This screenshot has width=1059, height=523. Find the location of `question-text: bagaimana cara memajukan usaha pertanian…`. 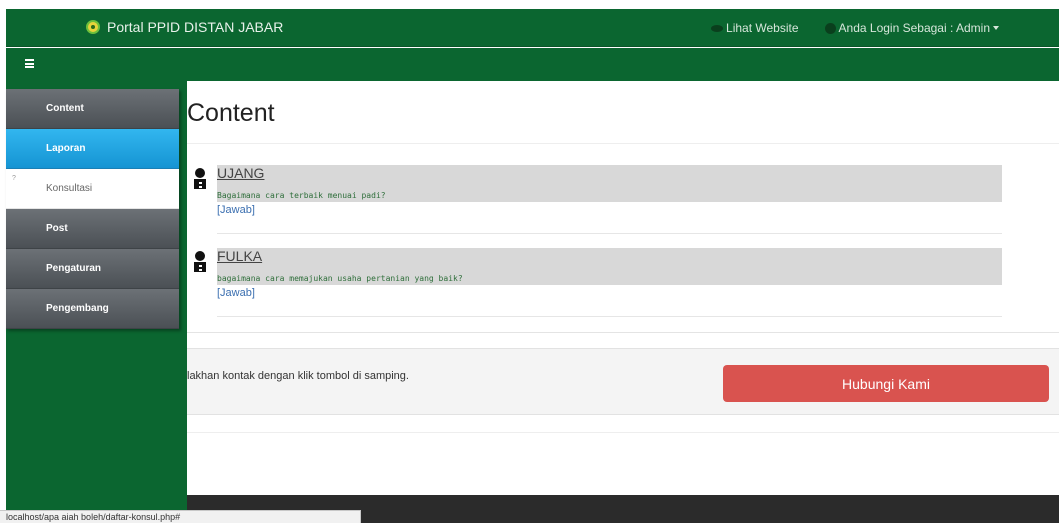

question-text: bagaimana cara memajukan usaha pertanian… is located at coordinates (340, 278).